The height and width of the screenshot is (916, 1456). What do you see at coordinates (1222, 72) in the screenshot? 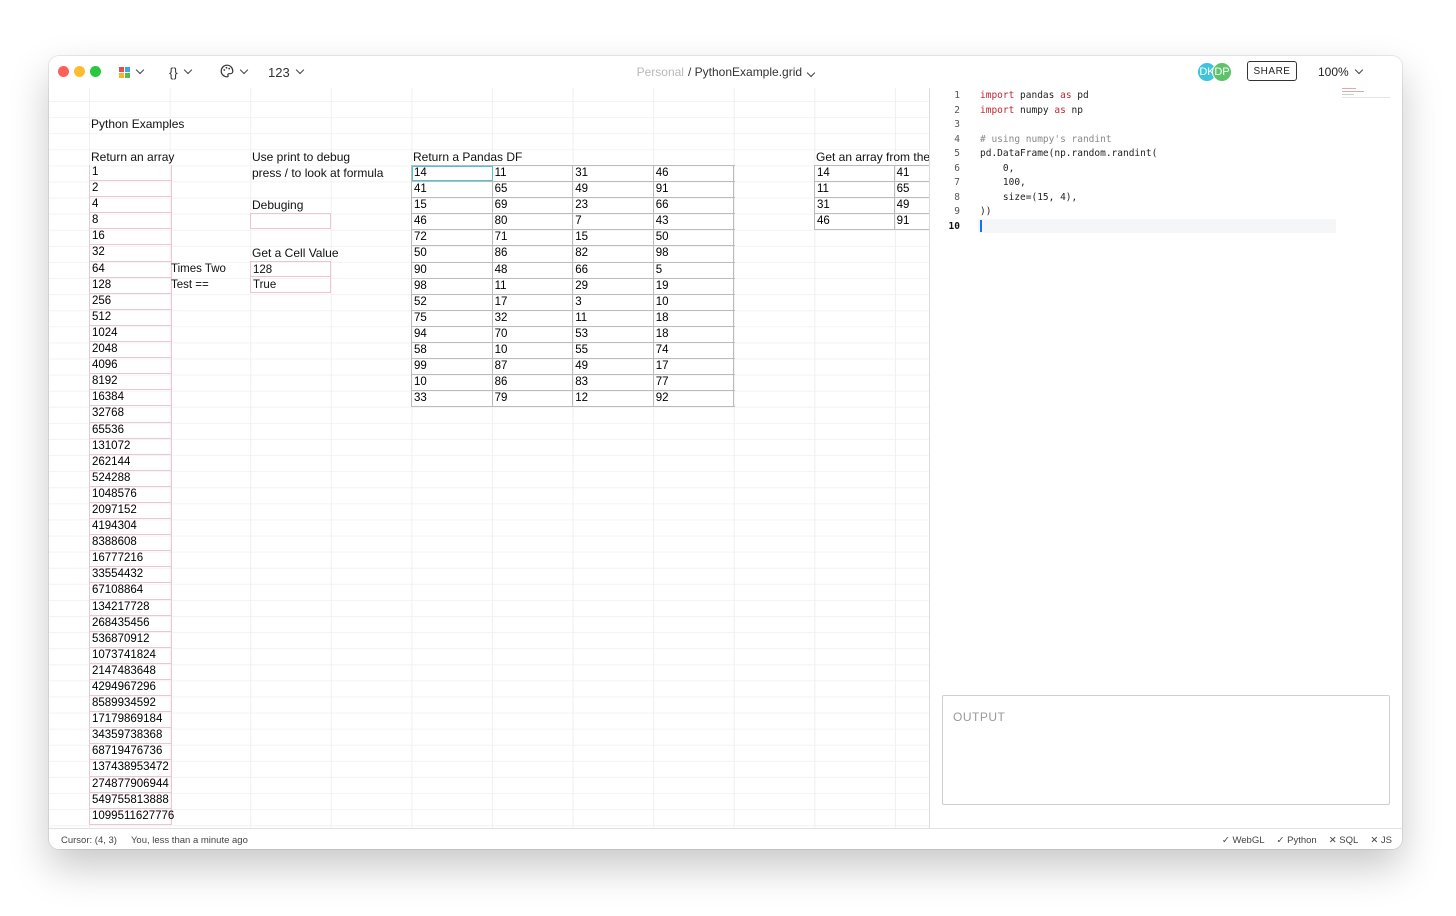
I see `avatar: DP` at bounding box center [1222, 72].